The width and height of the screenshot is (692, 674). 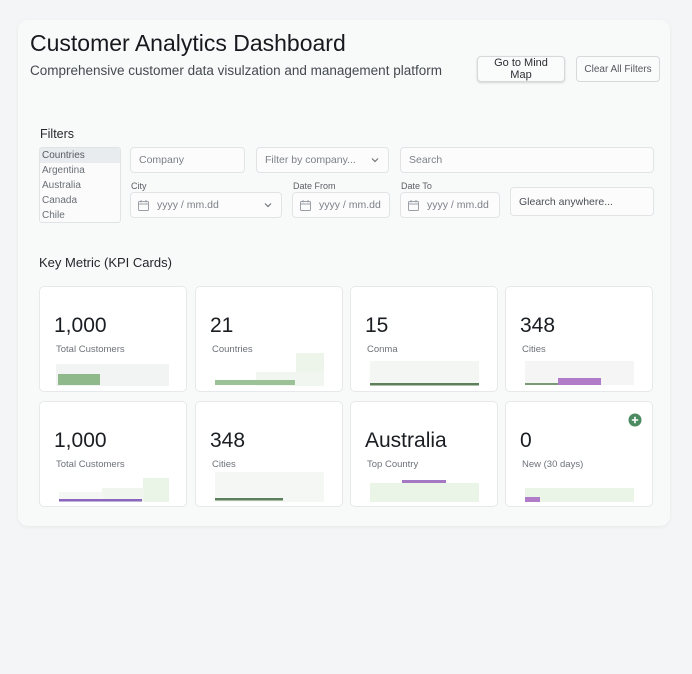 I want to click on date-from-placeholder: yyyy / mm.dd, so click(x=350, y=205).